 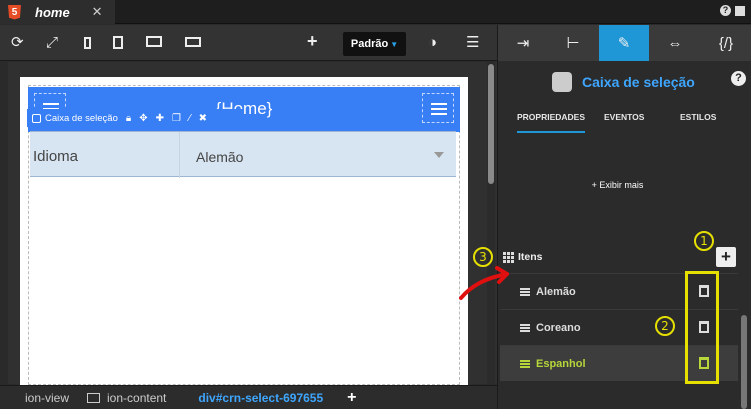 What do you see at coordinates (375, 12) in the screenshot?
I see `editor-tab-bar: 5 home ✕ ?` at bounding box center [375, 12].